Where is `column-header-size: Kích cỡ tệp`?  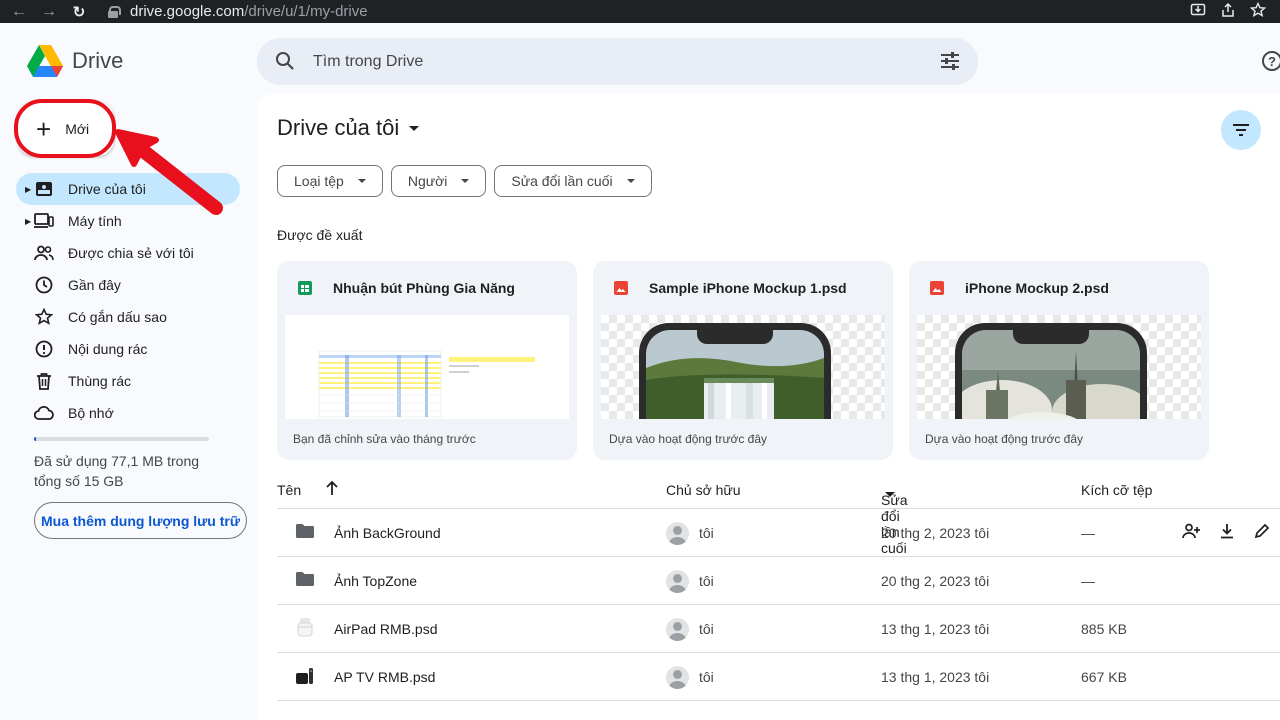 column-header-size: Kích cỡ tệp is located at coordinates (1116, 490).